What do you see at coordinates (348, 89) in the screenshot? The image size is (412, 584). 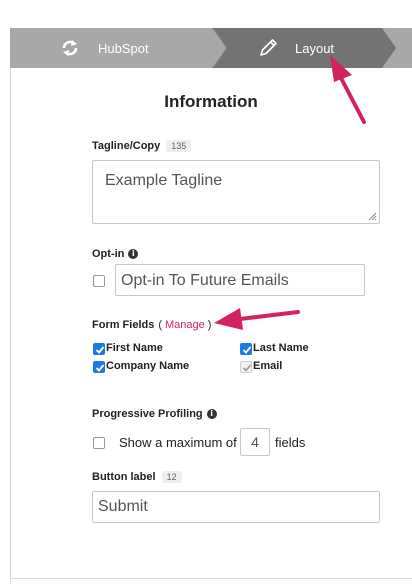 I see `annotation-arrow-layout` at bounding box center [348, 89].